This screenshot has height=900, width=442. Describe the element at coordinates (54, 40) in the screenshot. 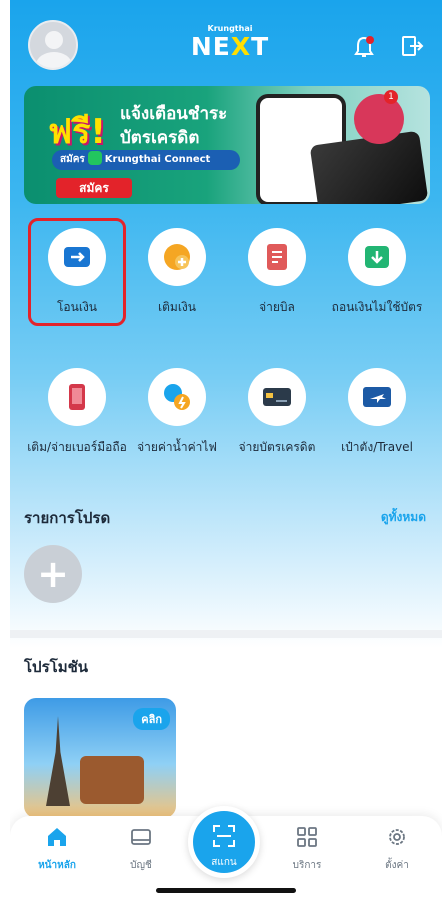

I see `avatar-head` at that location.